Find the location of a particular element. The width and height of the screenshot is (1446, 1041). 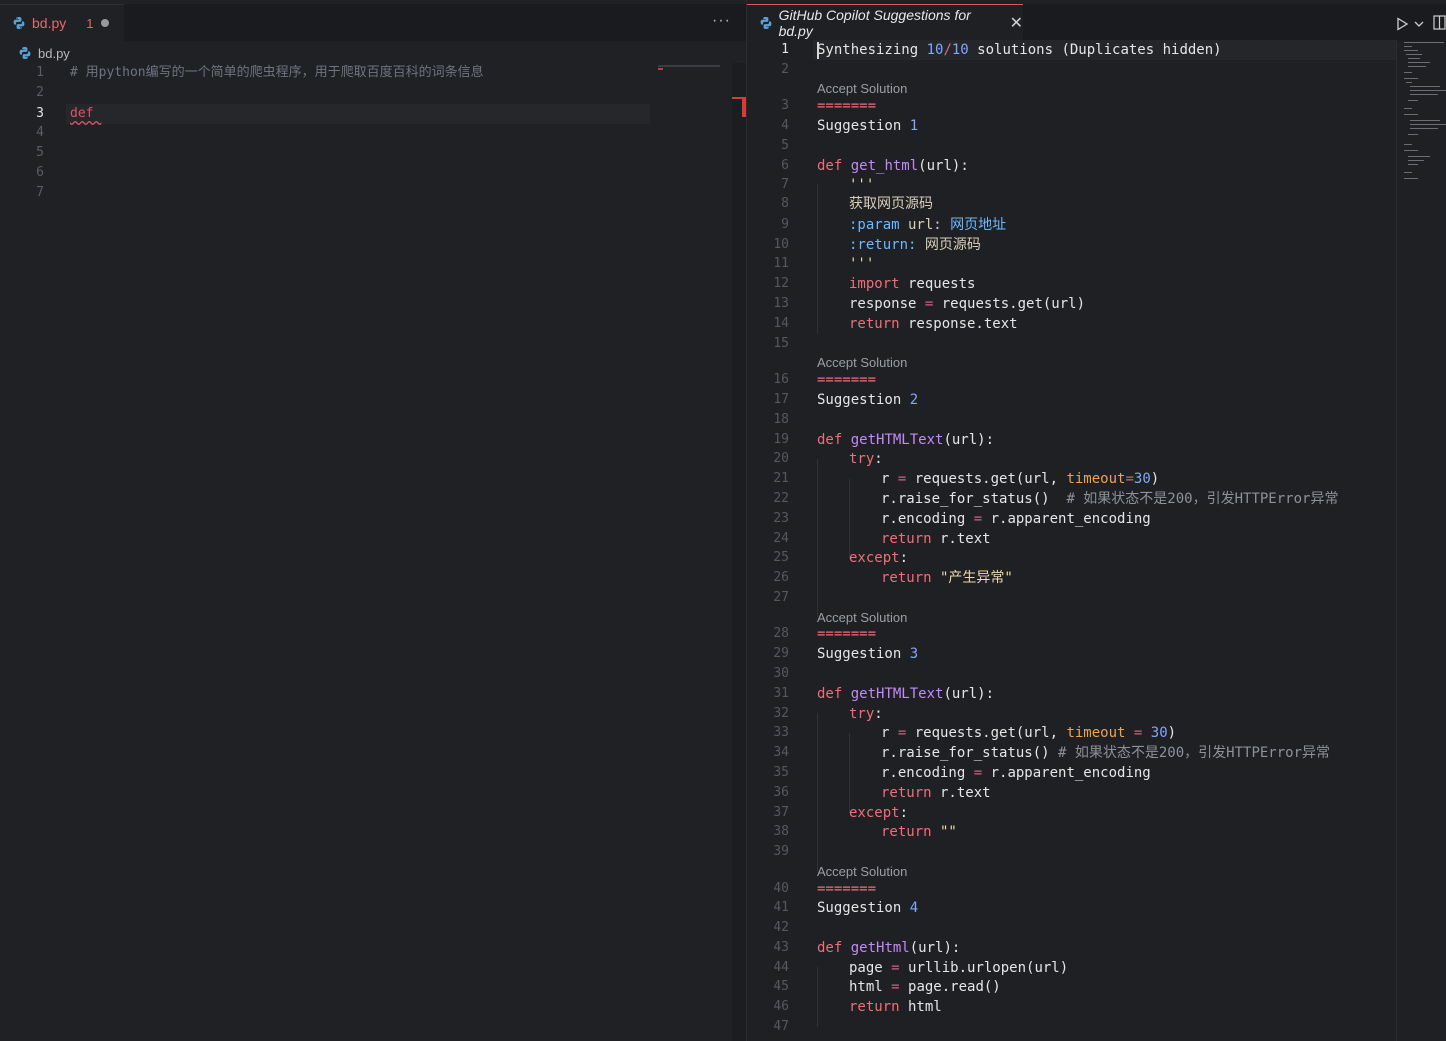

line-number: 11 is located at coordinates (781, 263).